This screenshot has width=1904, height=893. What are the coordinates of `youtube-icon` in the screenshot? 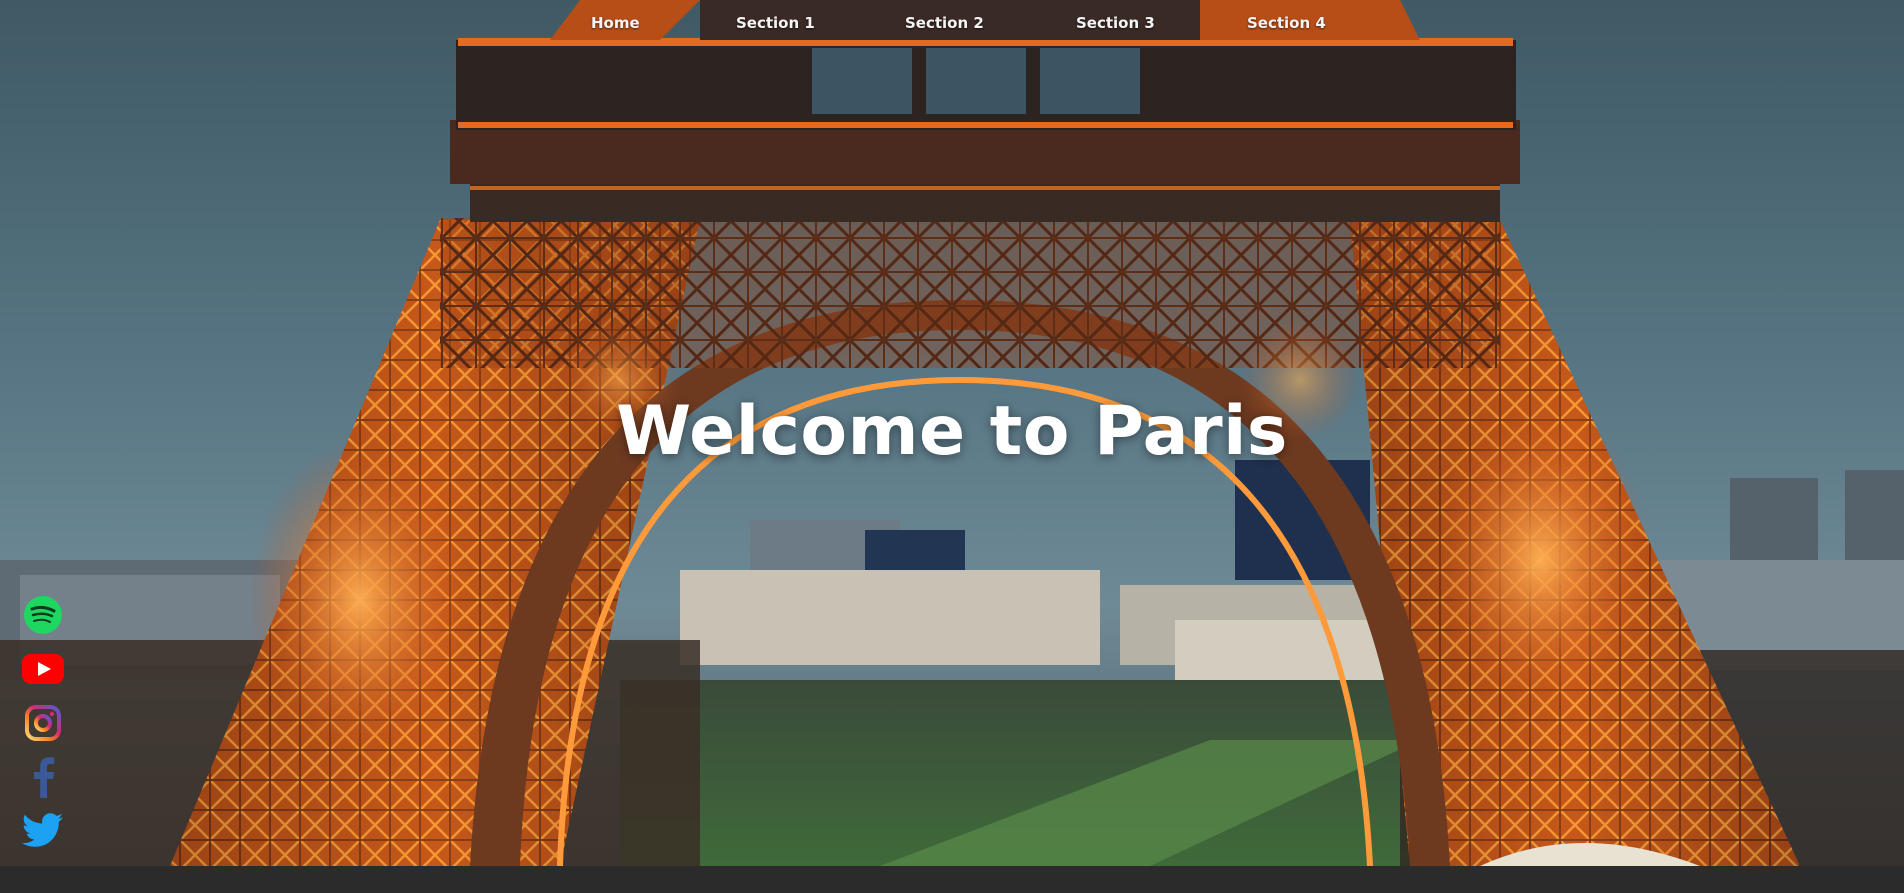 It's located at (43, 669).